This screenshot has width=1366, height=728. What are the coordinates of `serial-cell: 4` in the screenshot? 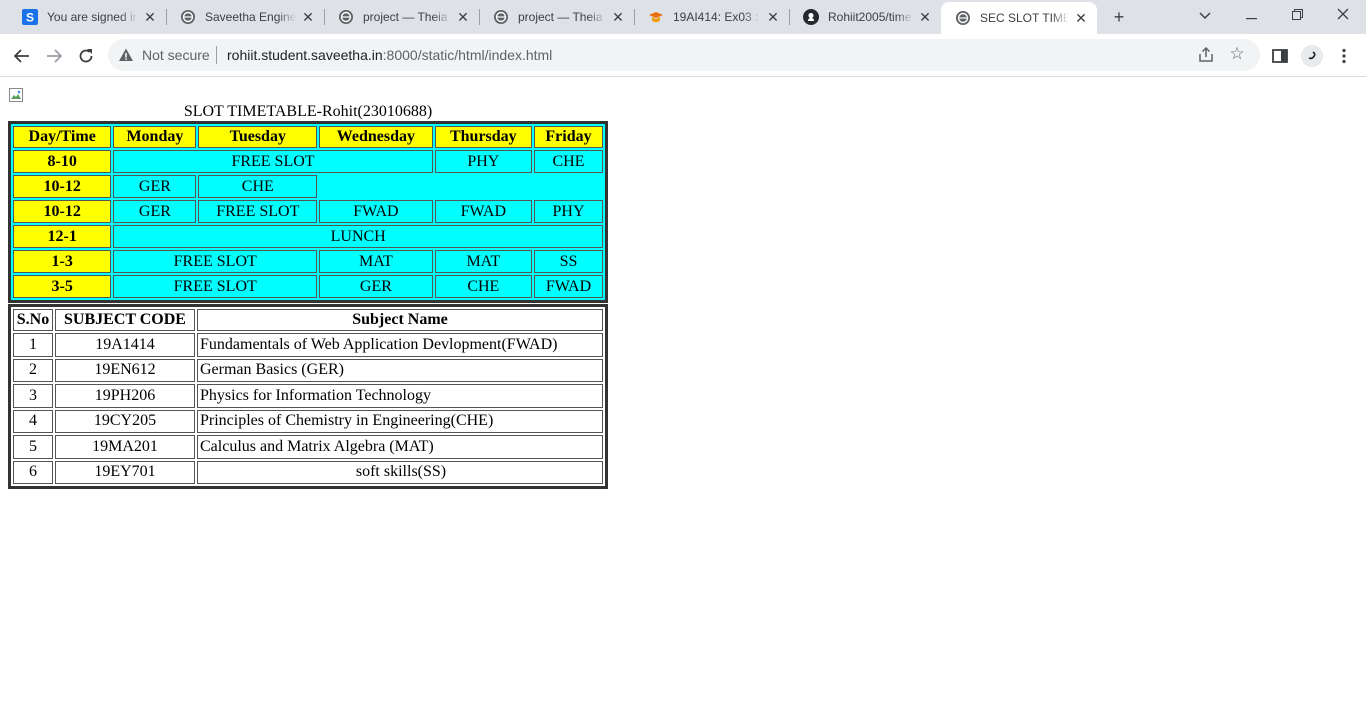 It's located at (33, 421).